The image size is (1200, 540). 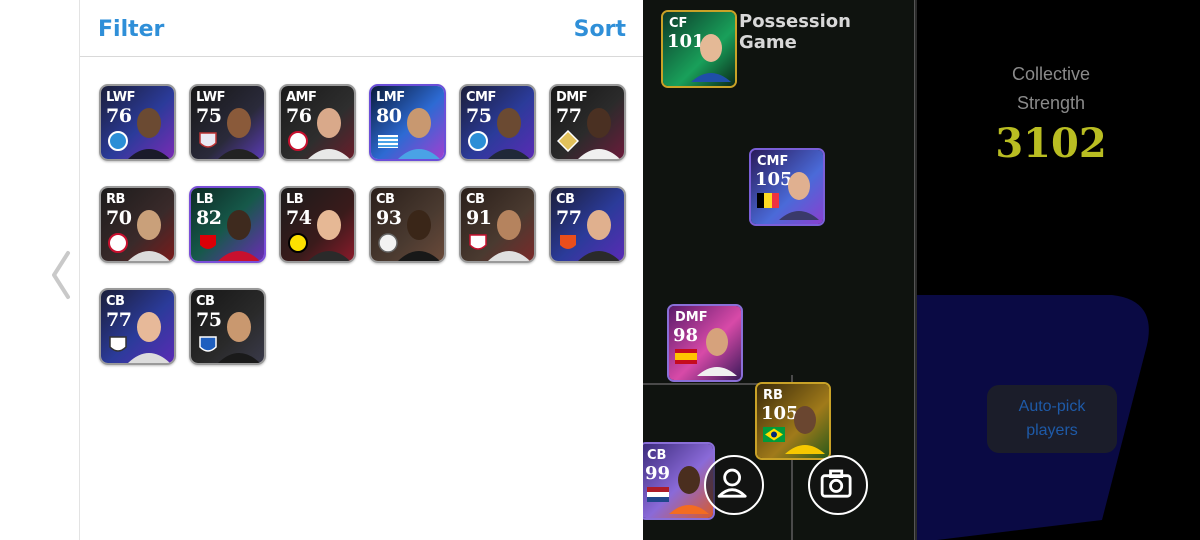 I want to click on person-icon, so click(x=732, y=483).